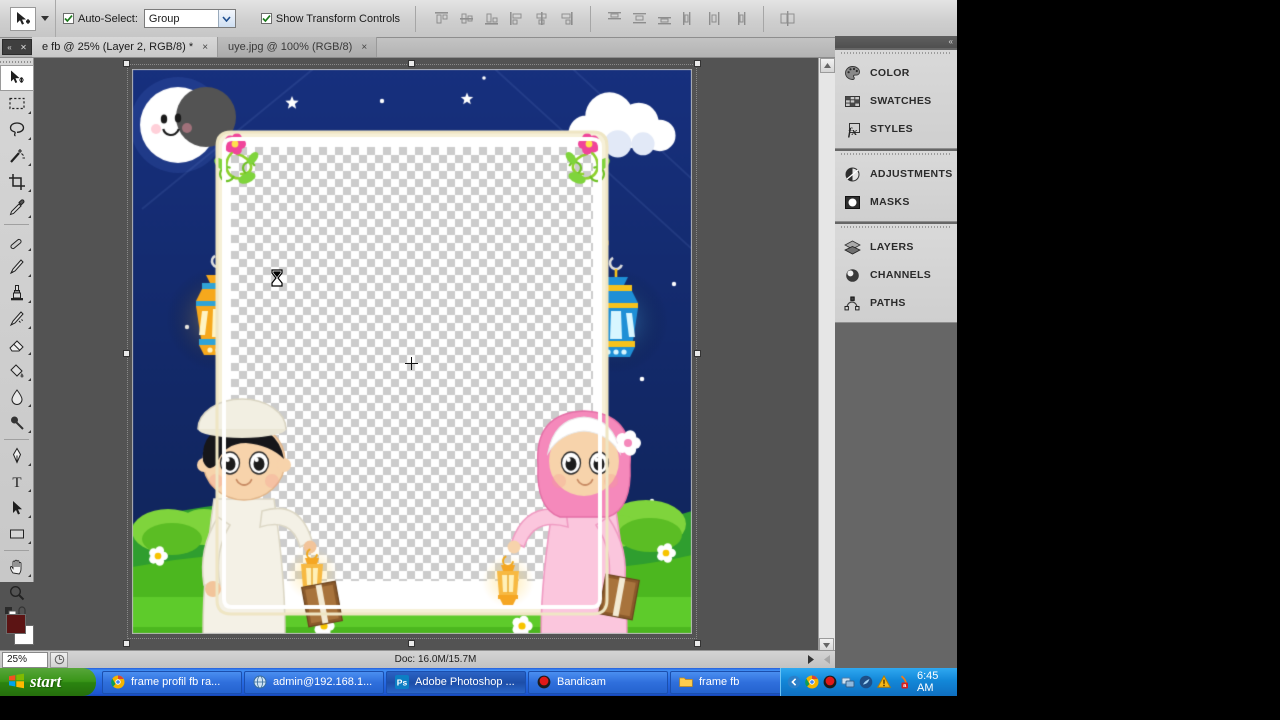 The image size is (1280, 720). Describe the element at coordinates (896, 303) in the screenshot. I see `panel-item-paths: PATHS` at that location.